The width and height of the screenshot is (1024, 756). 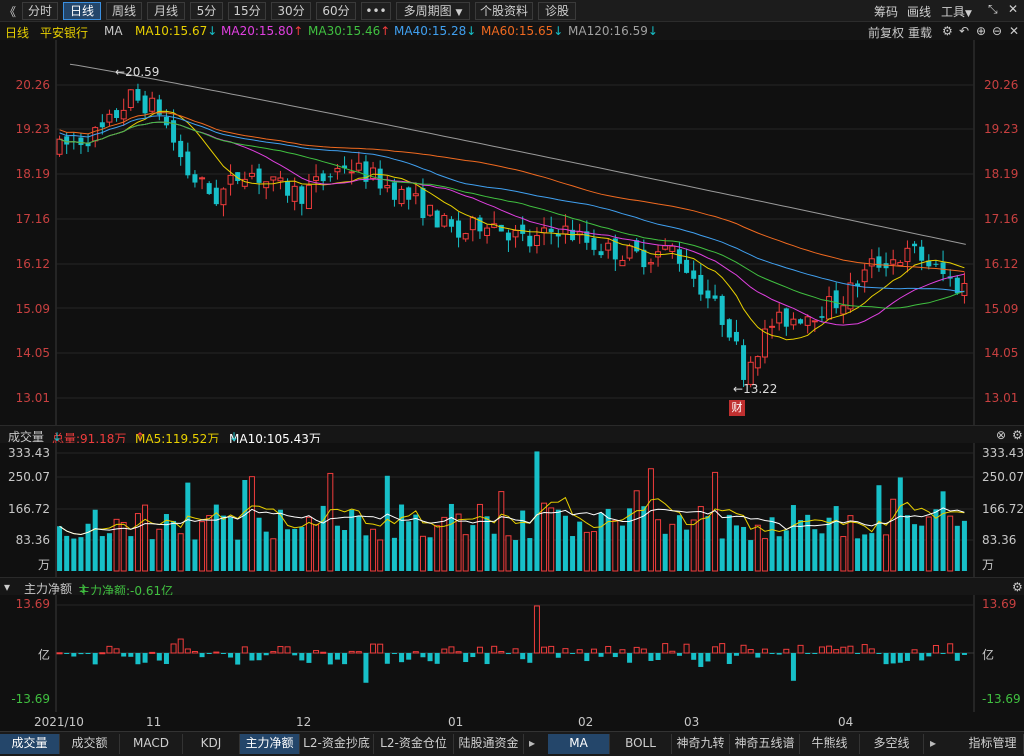 I want to click on tab-bull-bear: 牛熊线, so click(x=830, y=744).